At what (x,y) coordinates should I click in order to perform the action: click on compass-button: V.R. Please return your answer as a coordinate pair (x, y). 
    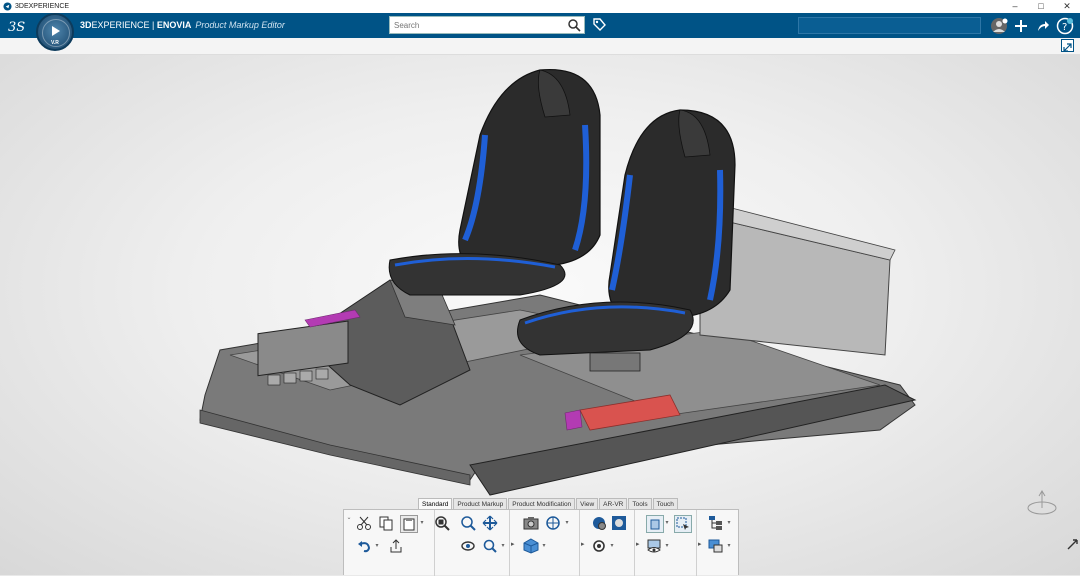
    Looking at the image, I should click on (55, 32).